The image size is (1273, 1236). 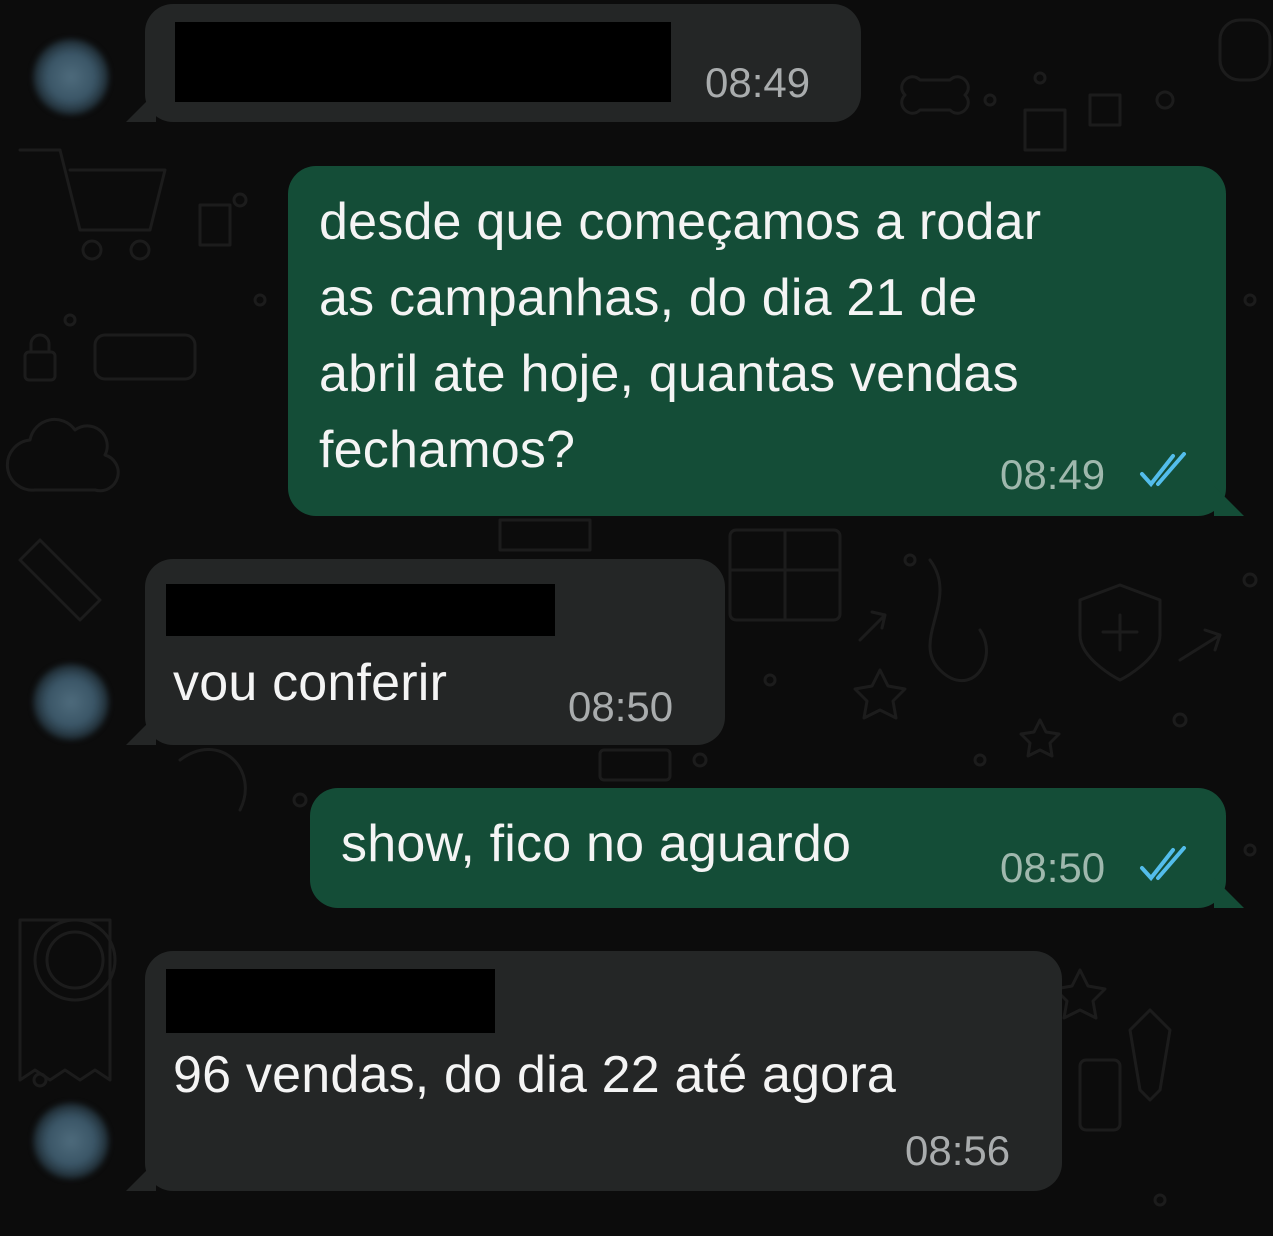 I want to click on message-bubble-incoming: 08:49, so click(x=503, y=63).